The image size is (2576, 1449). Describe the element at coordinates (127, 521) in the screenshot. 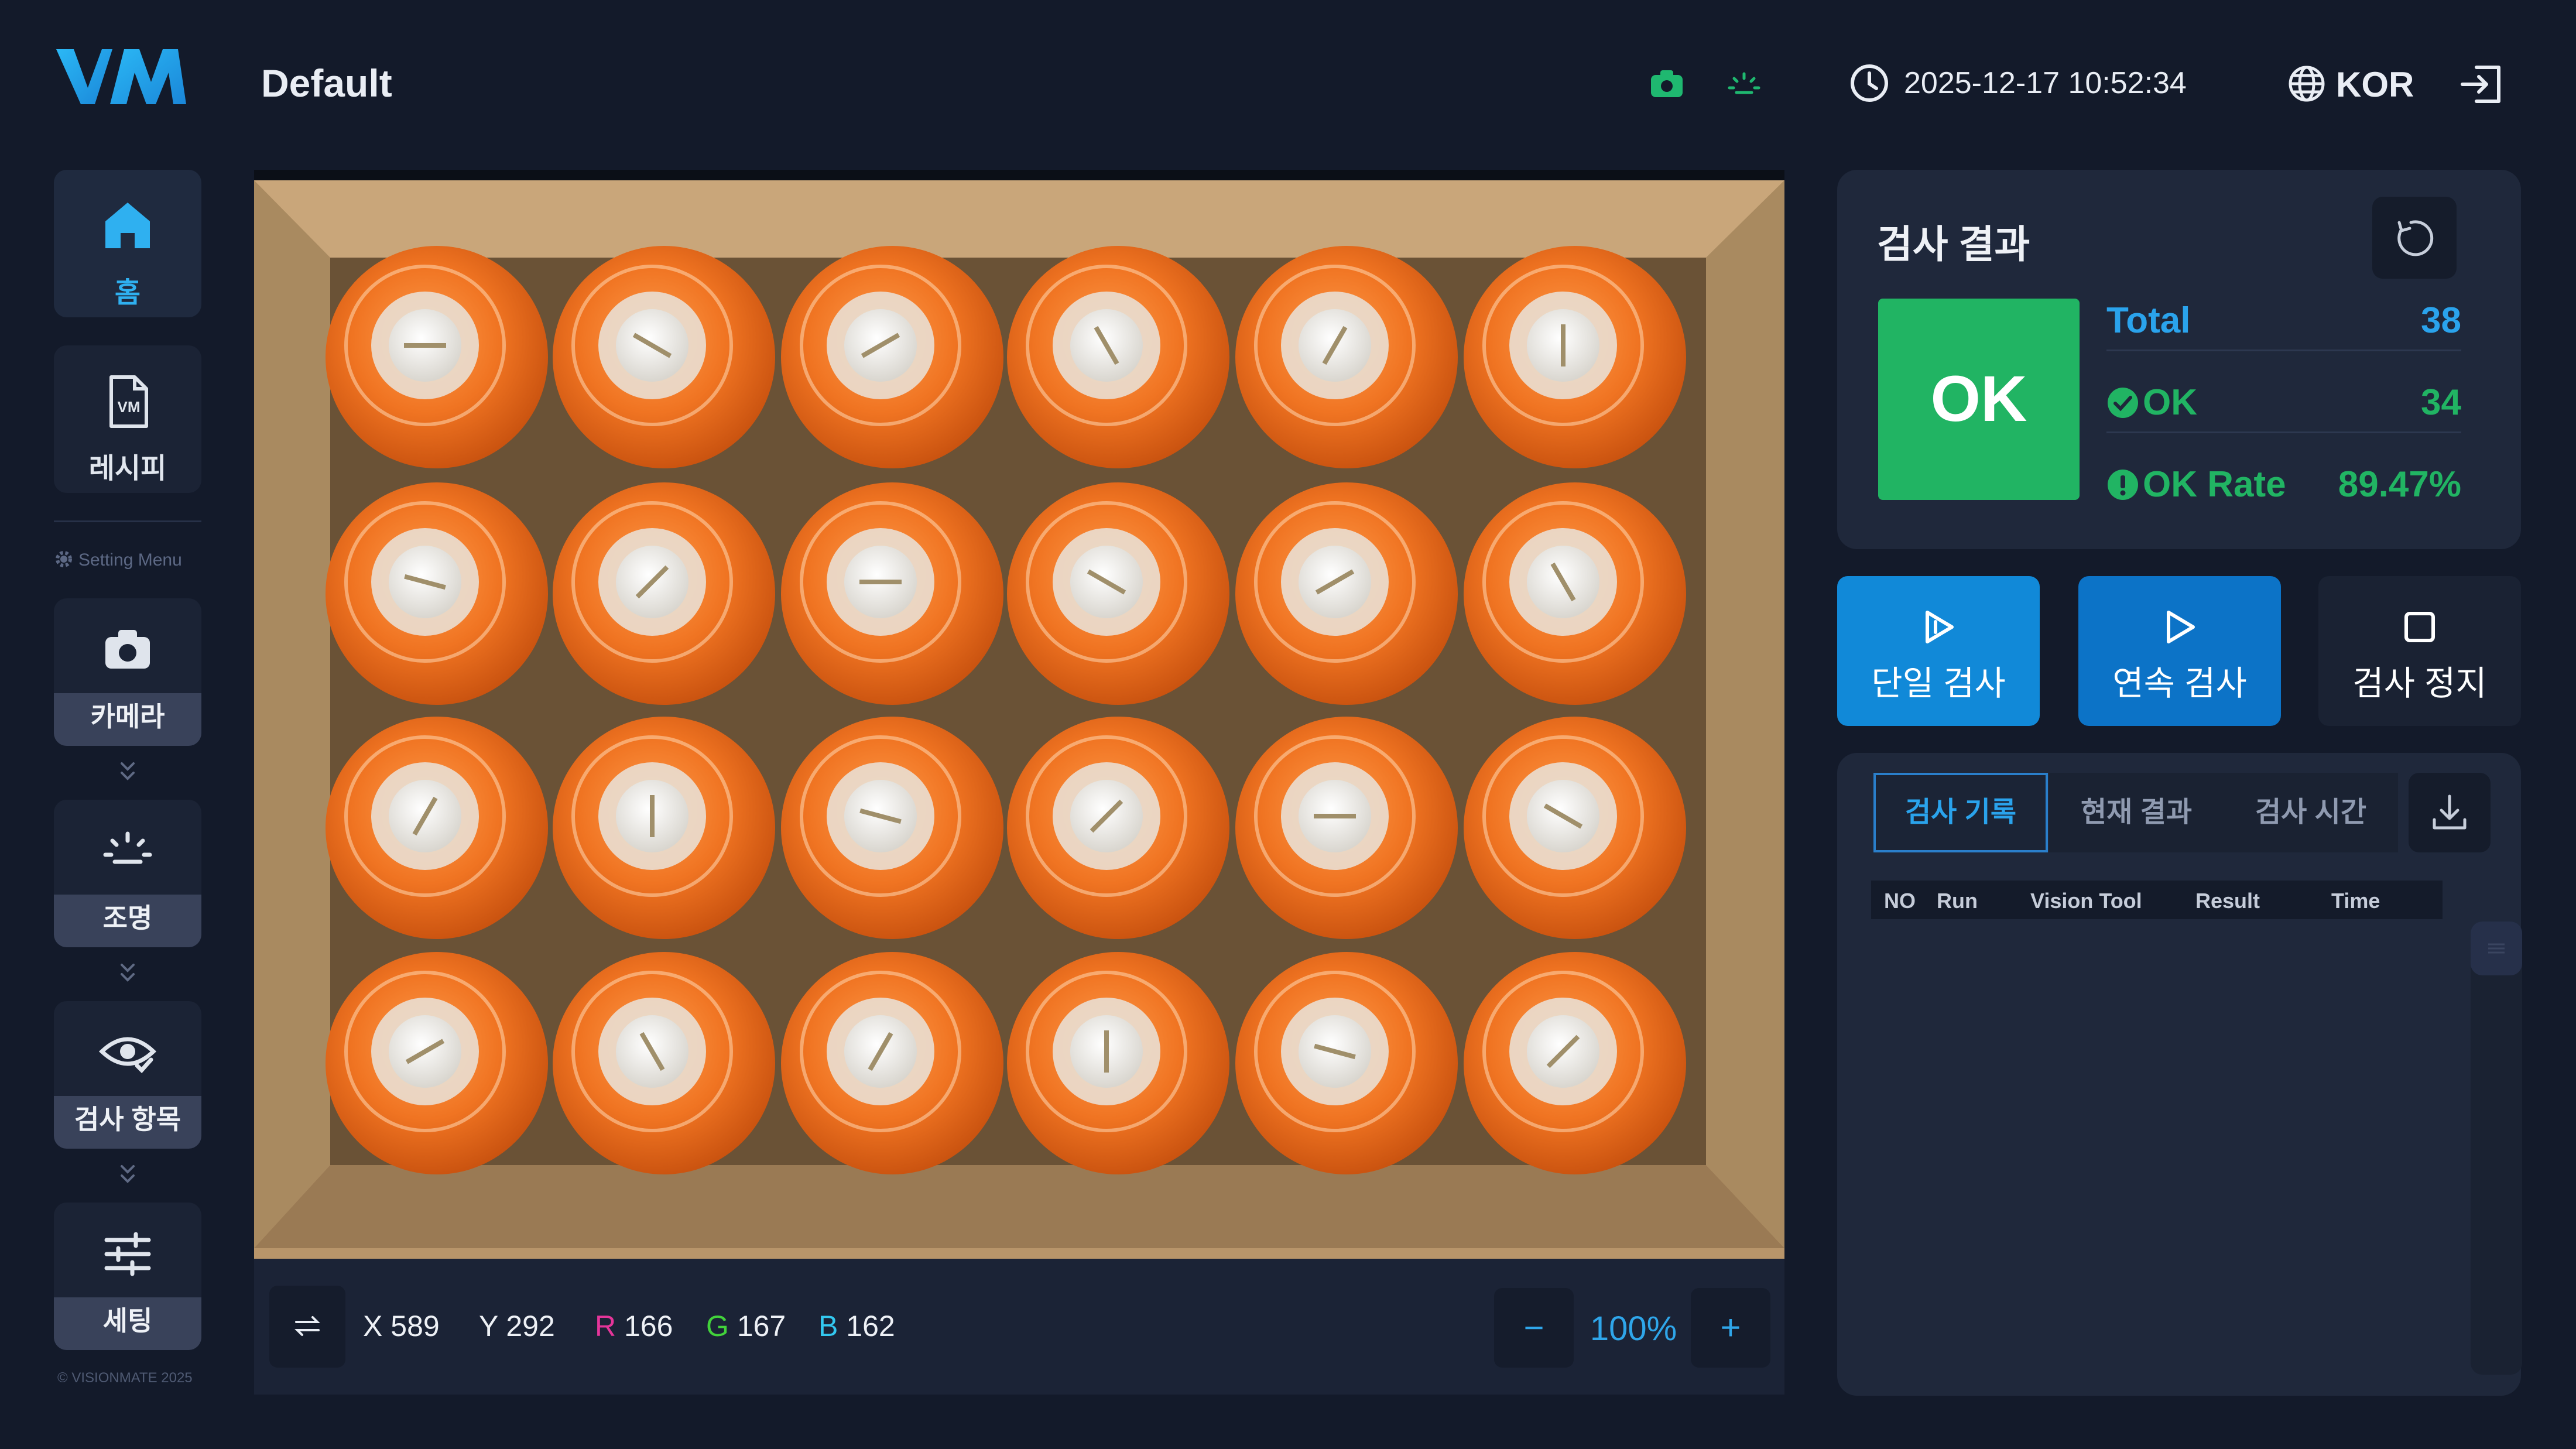

I see `sidebar-divider` at that location.